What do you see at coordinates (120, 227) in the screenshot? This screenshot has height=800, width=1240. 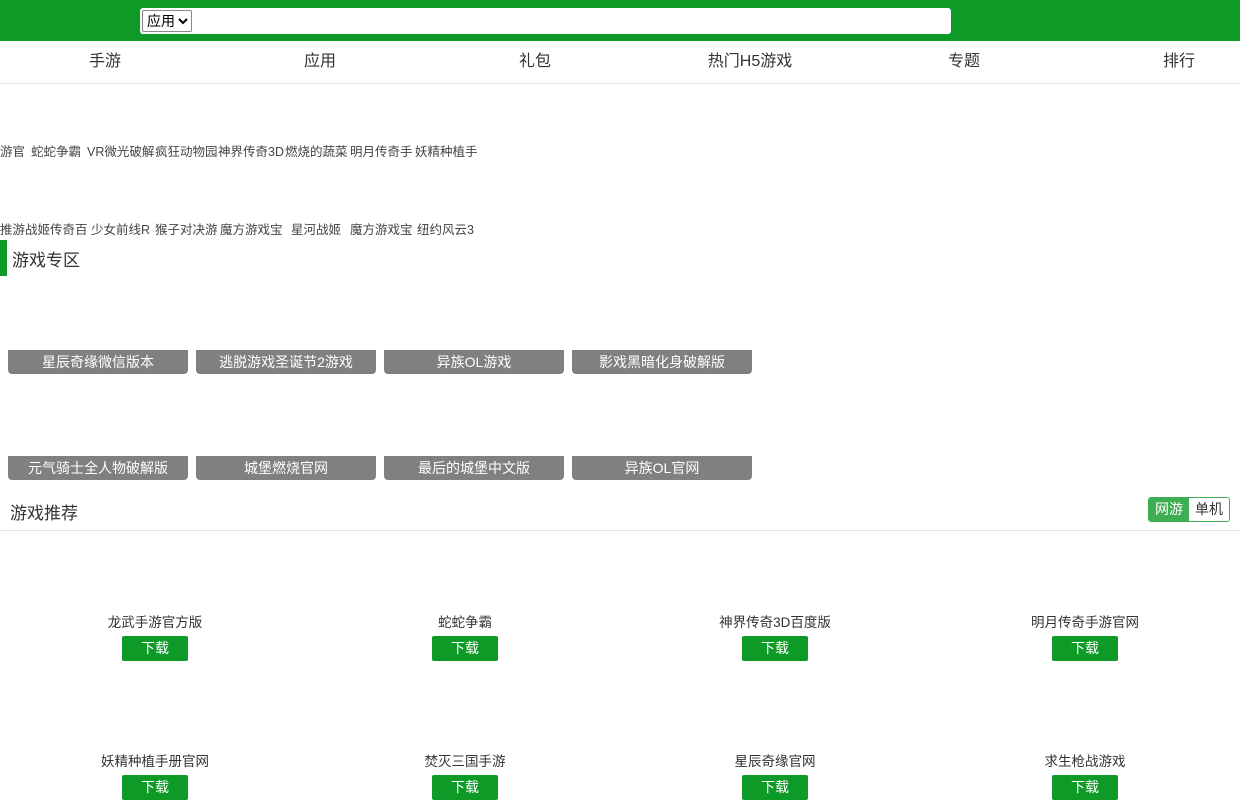 I see `tag-link: 少女前线R` at bounding box center [120, 227].